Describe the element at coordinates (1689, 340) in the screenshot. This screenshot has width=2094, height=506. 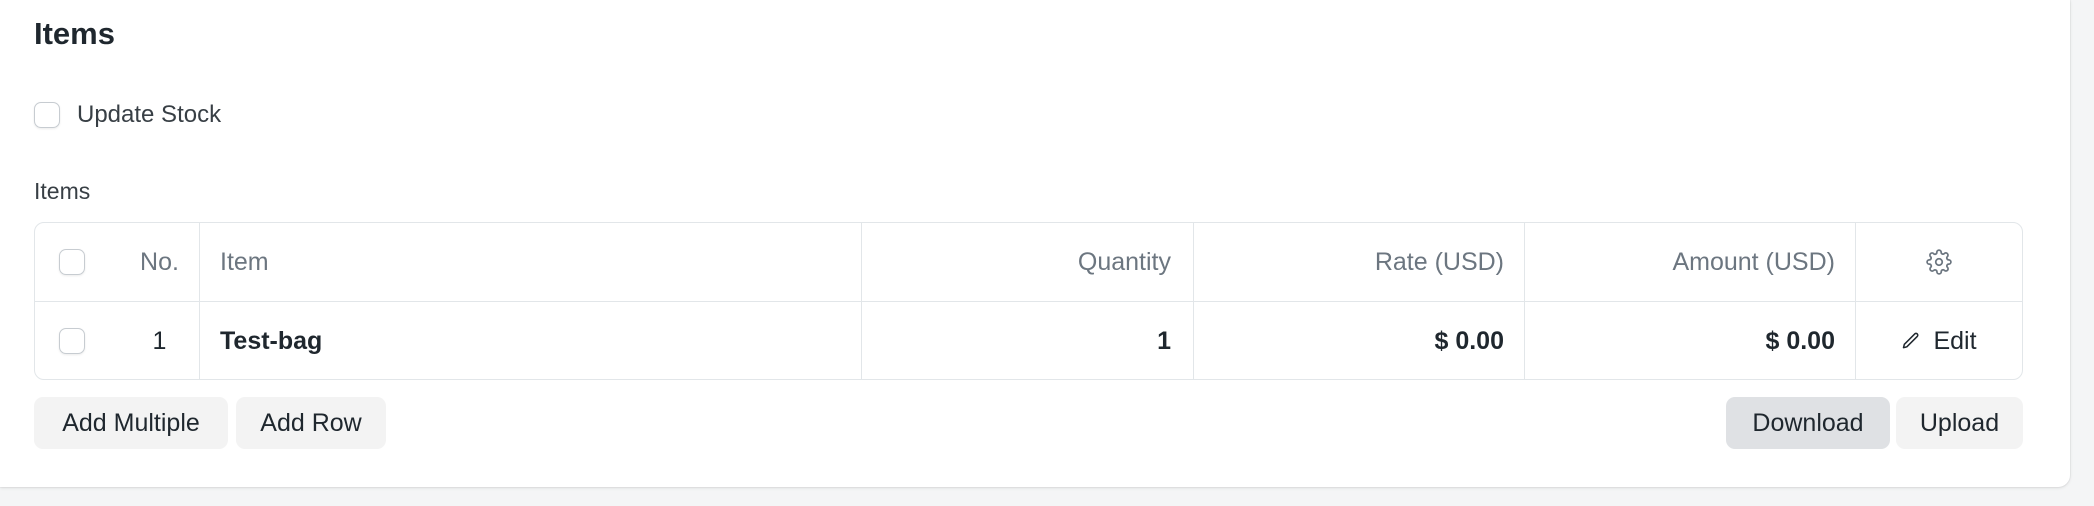
I see `row-amount: $ 0.00` at that location.